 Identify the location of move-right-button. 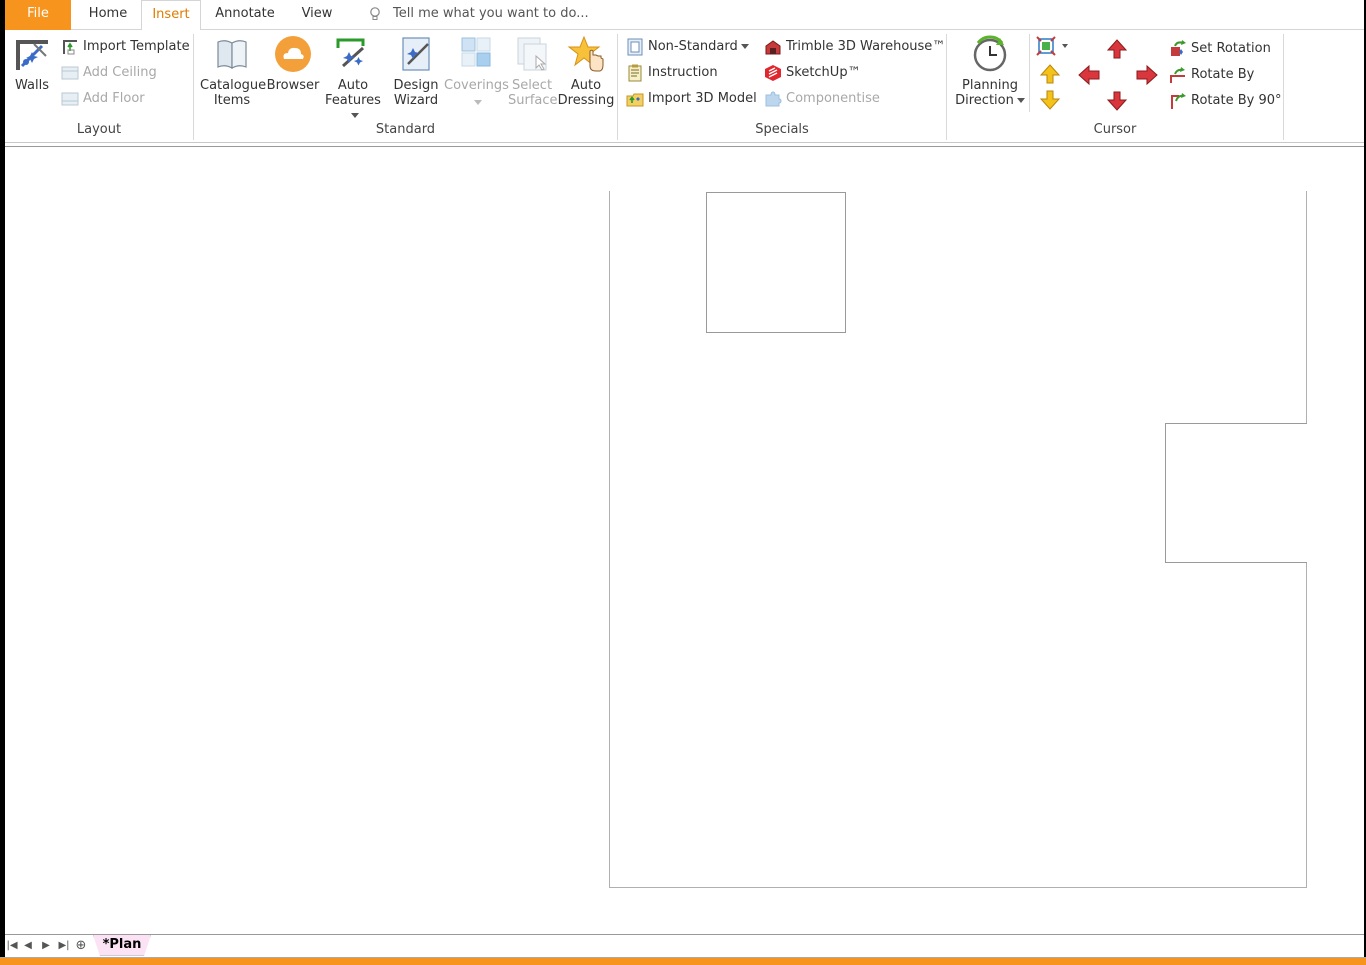
(1147, 75).